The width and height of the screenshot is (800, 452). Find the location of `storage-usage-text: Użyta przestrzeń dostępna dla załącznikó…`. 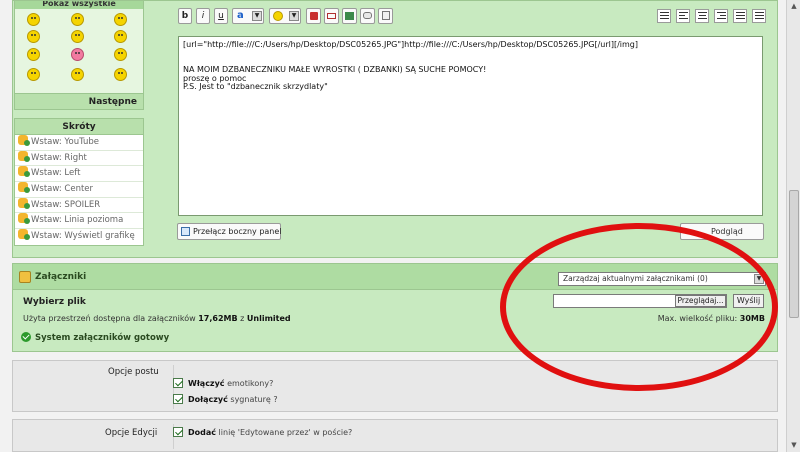

storage-usage-text: Użyta przestrzeń dostępna dla załącznikó… is located at coordinates (157, 318).